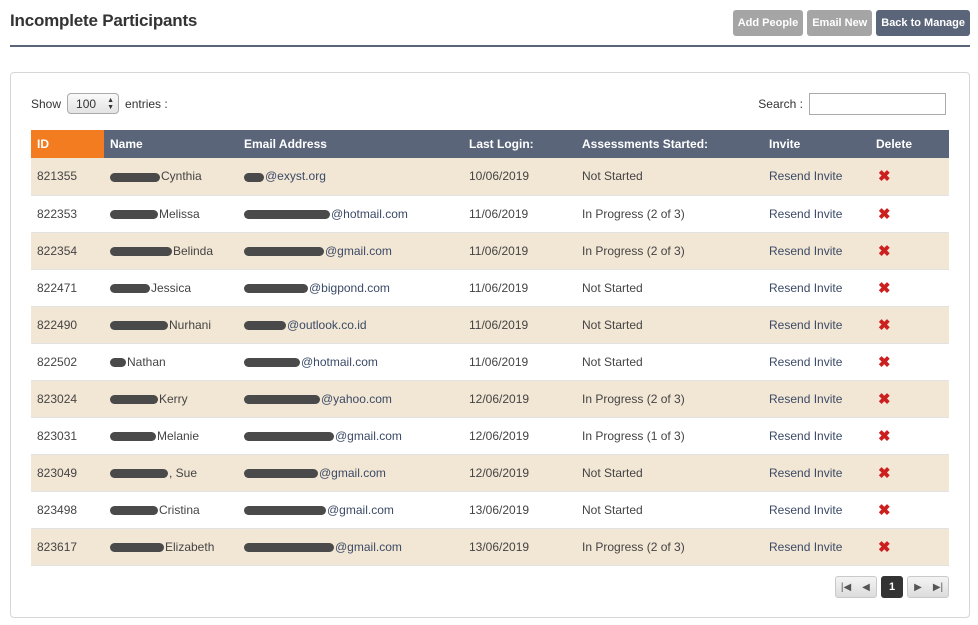 This screenshot has width=978, height=625. What do you see at coordinates (892, 587) in the screenshot?
I see `current-page-button: 1` at bounding box center [892, 587].